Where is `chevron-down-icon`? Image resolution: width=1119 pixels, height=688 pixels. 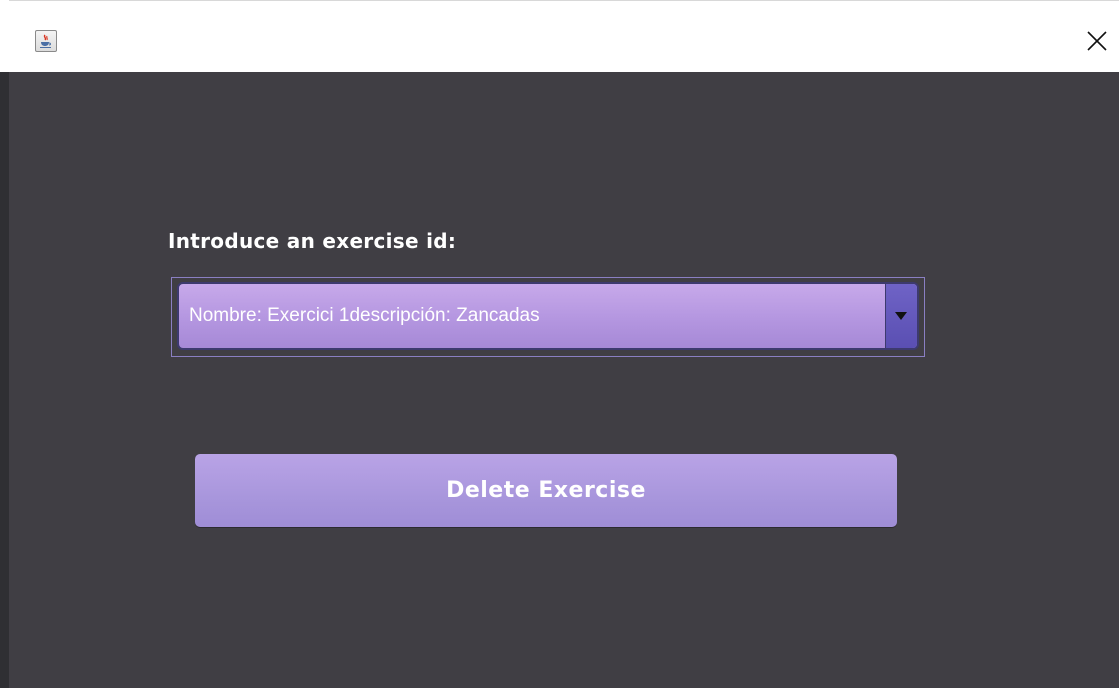 chevron-down-icon is located at coordinates (901, 316).